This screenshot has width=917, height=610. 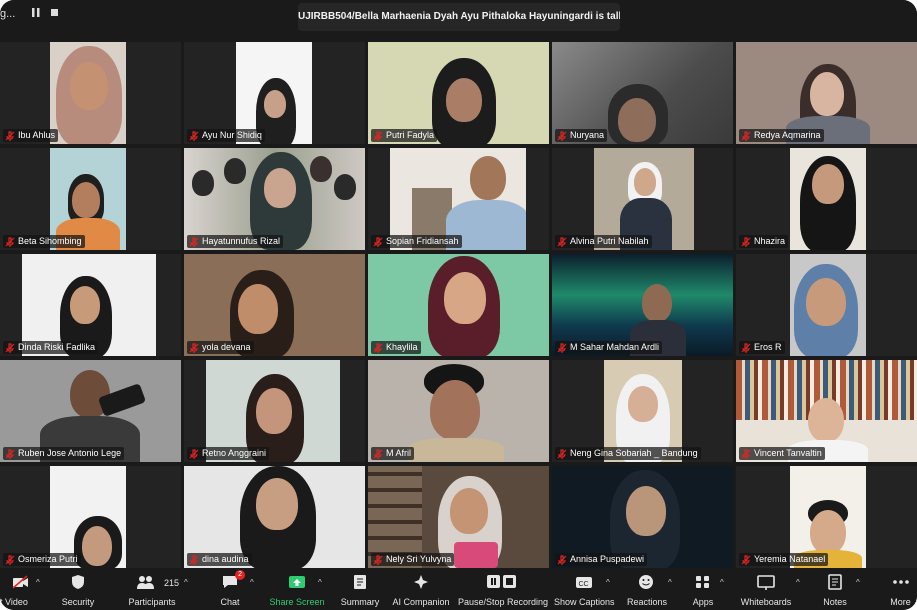 I want to click on participant-tile: Sopian Fridiansah, so click(x=458, y=199).